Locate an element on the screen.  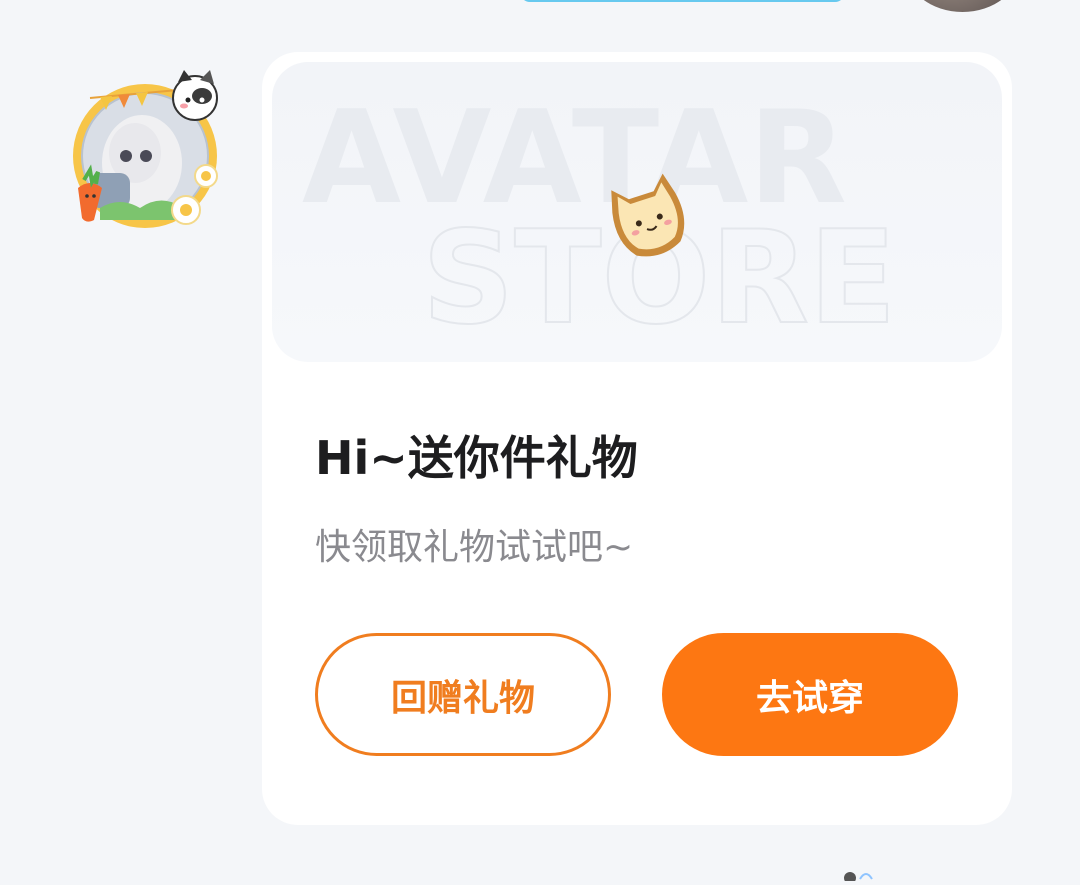
bottom-decoration is located at coordinates (867, 875).